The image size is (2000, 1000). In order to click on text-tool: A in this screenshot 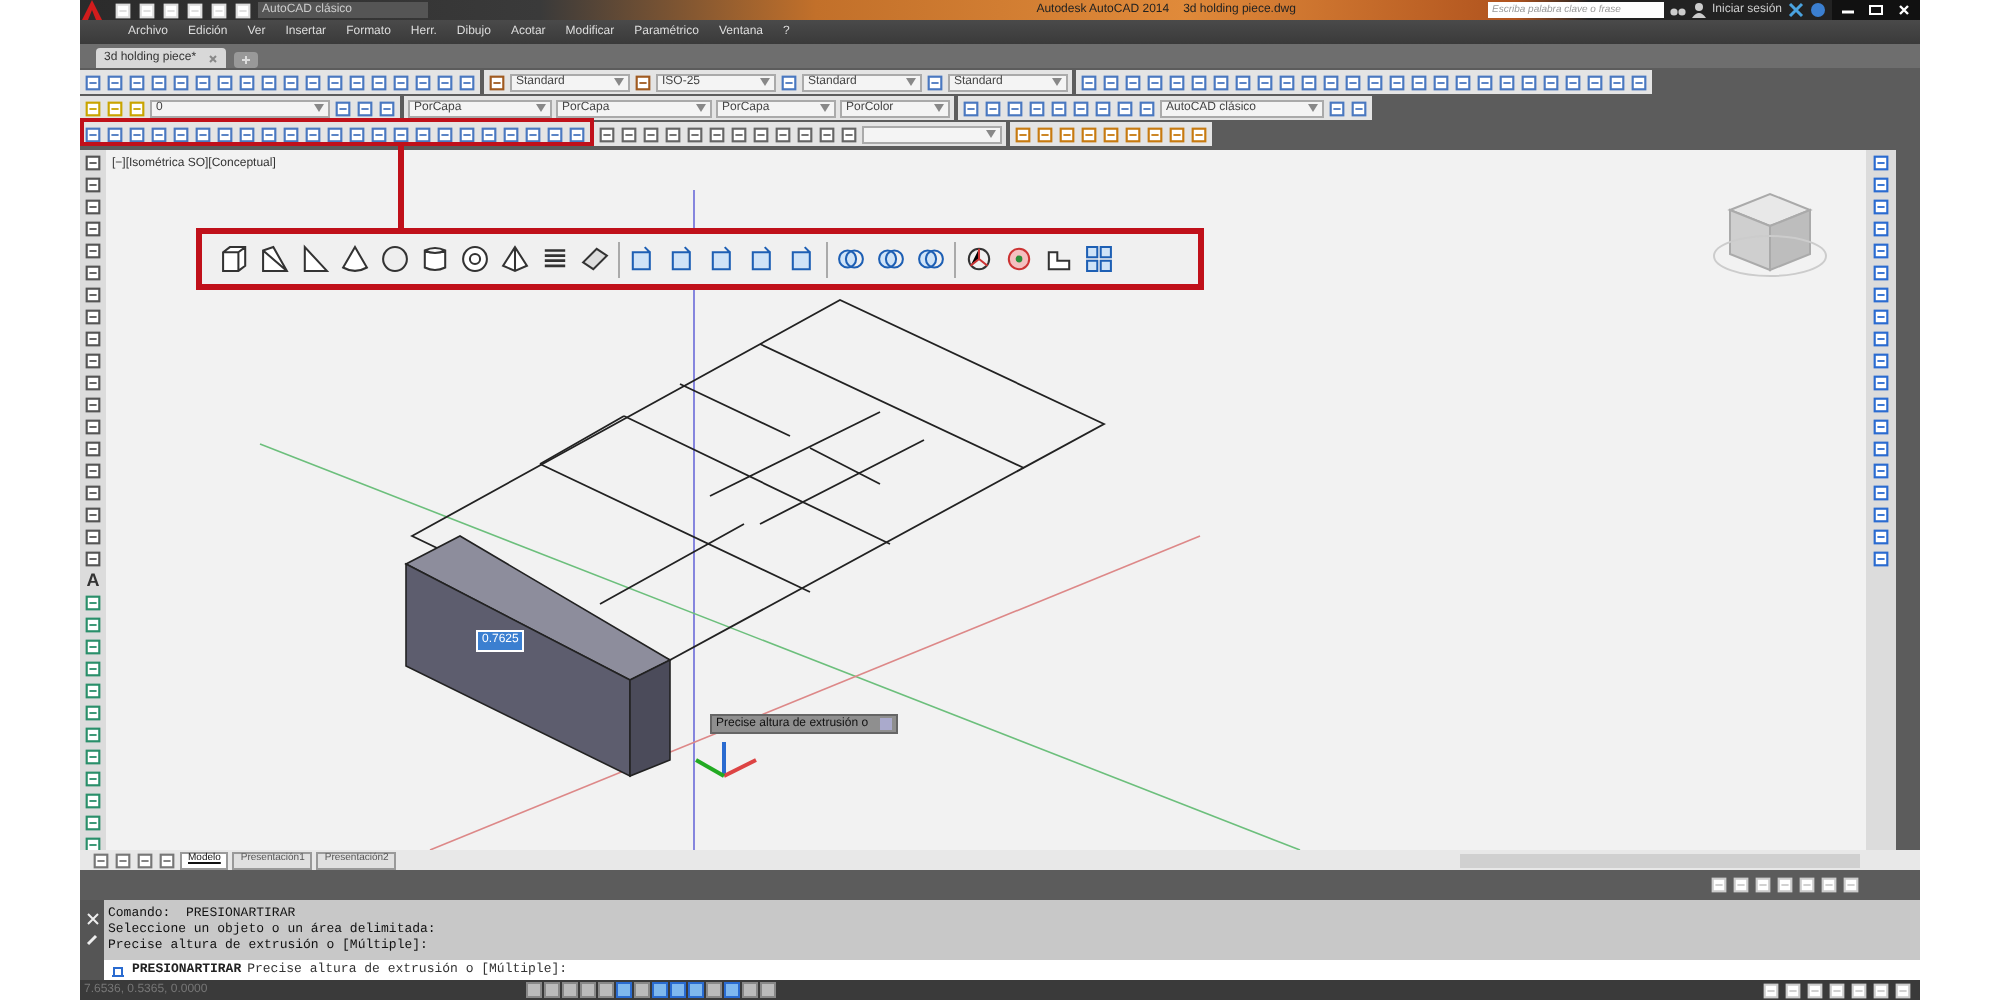, I will do `click(93, 581)`.